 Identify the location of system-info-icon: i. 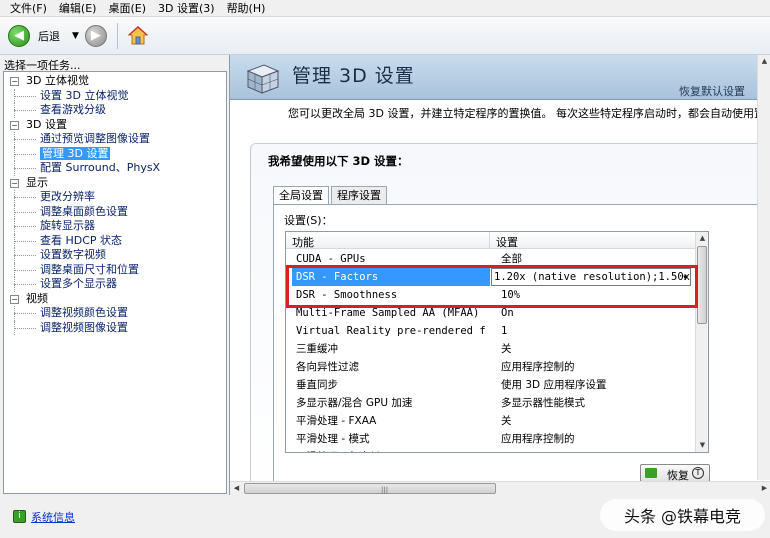
(19, 516).